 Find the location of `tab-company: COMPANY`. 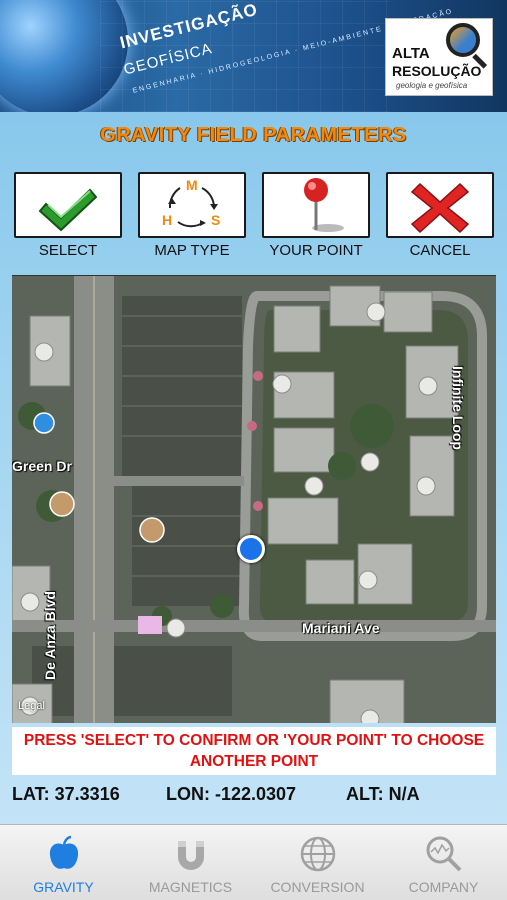

tab-company: COMPANY is located at coordinates (443, 862).